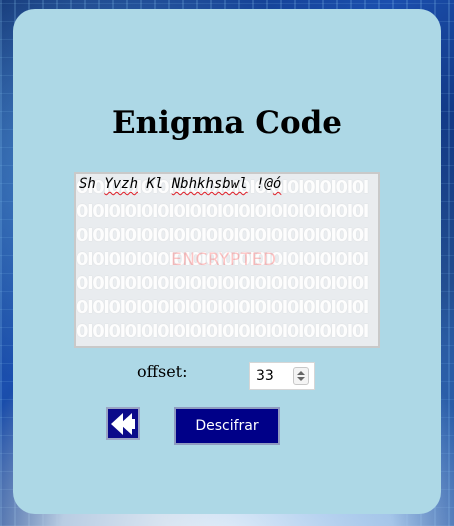 The height and width of the screenshot is (526, 454). I want to click on decrypt-button: Descifrar, so click(227, 426).